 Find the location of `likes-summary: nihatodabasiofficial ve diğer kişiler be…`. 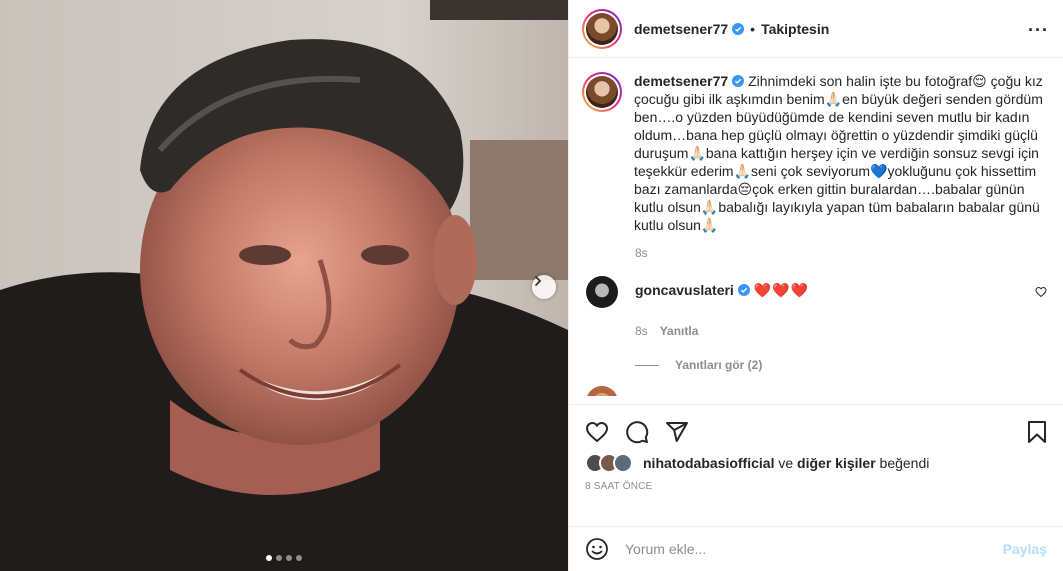

likes-summary: nihatodabasiofficial ve diğer kişiler be… is located at coordinates (816, 463).